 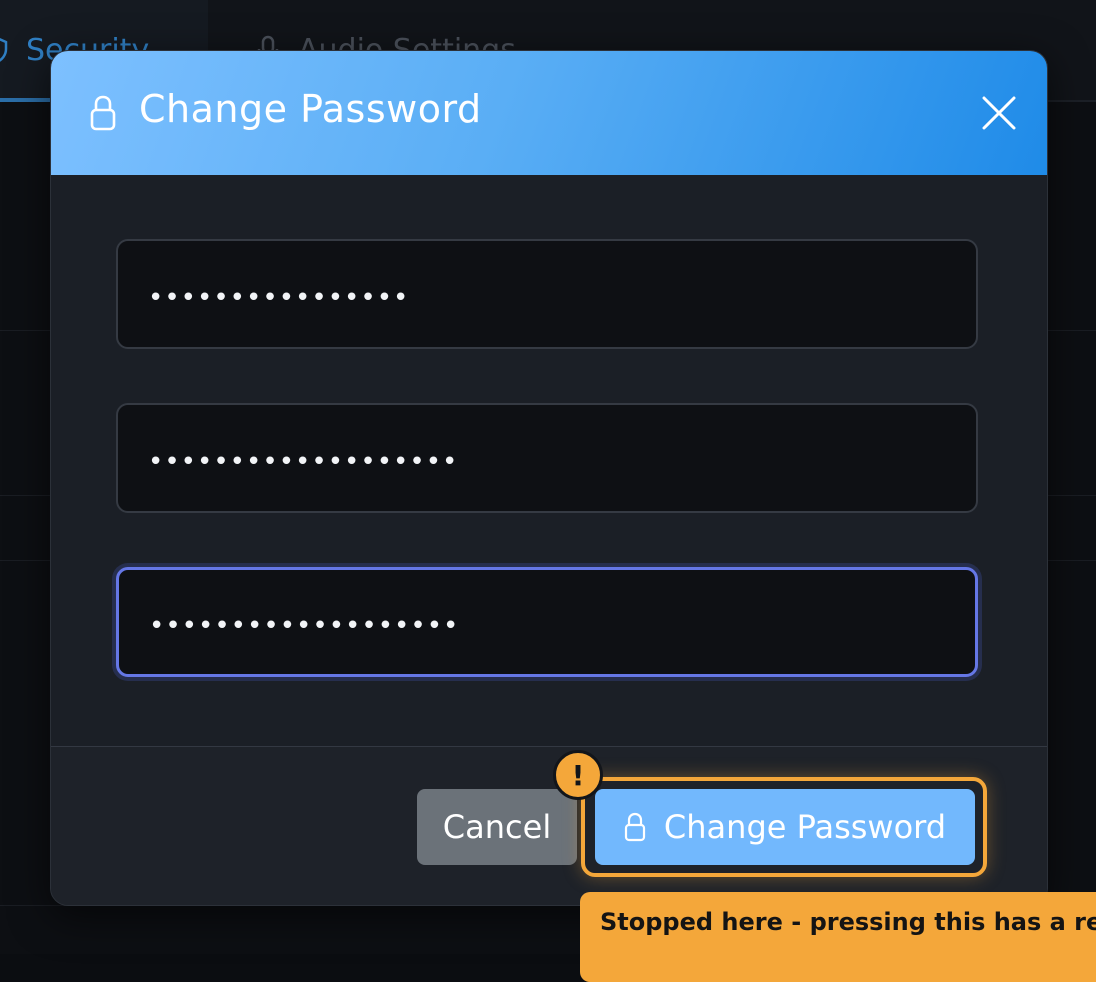 I want to click on confirm-button-highlight: Change Password, so click(x=784, y=827).